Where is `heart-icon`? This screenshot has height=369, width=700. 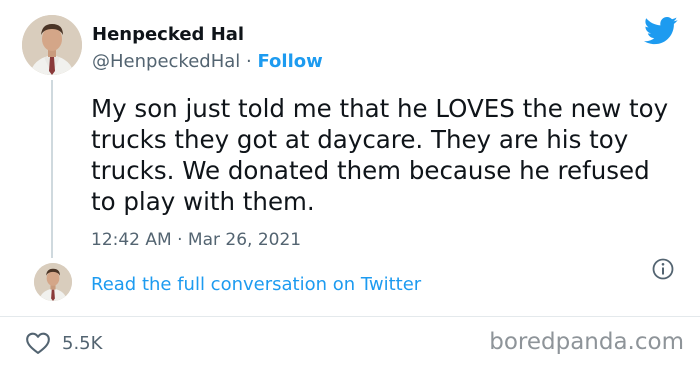 heart-icon is located at coordinates (38, 343).